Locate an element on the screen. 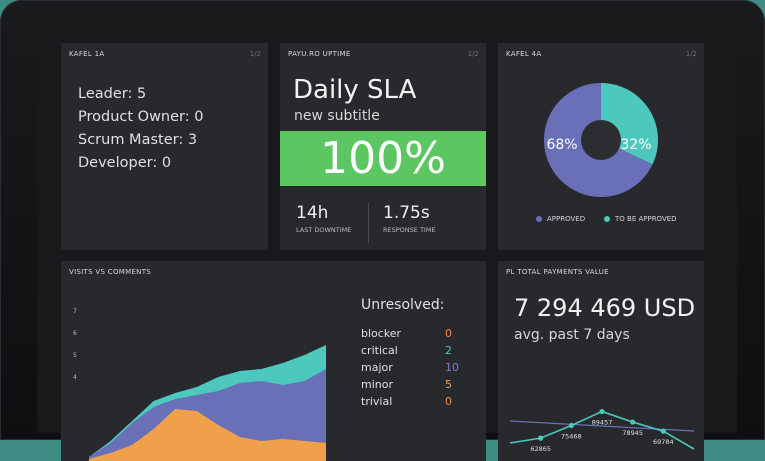 This screenshot has width=765, height=461. payments-point-label: 89457 is located at coordinates (602, 423).